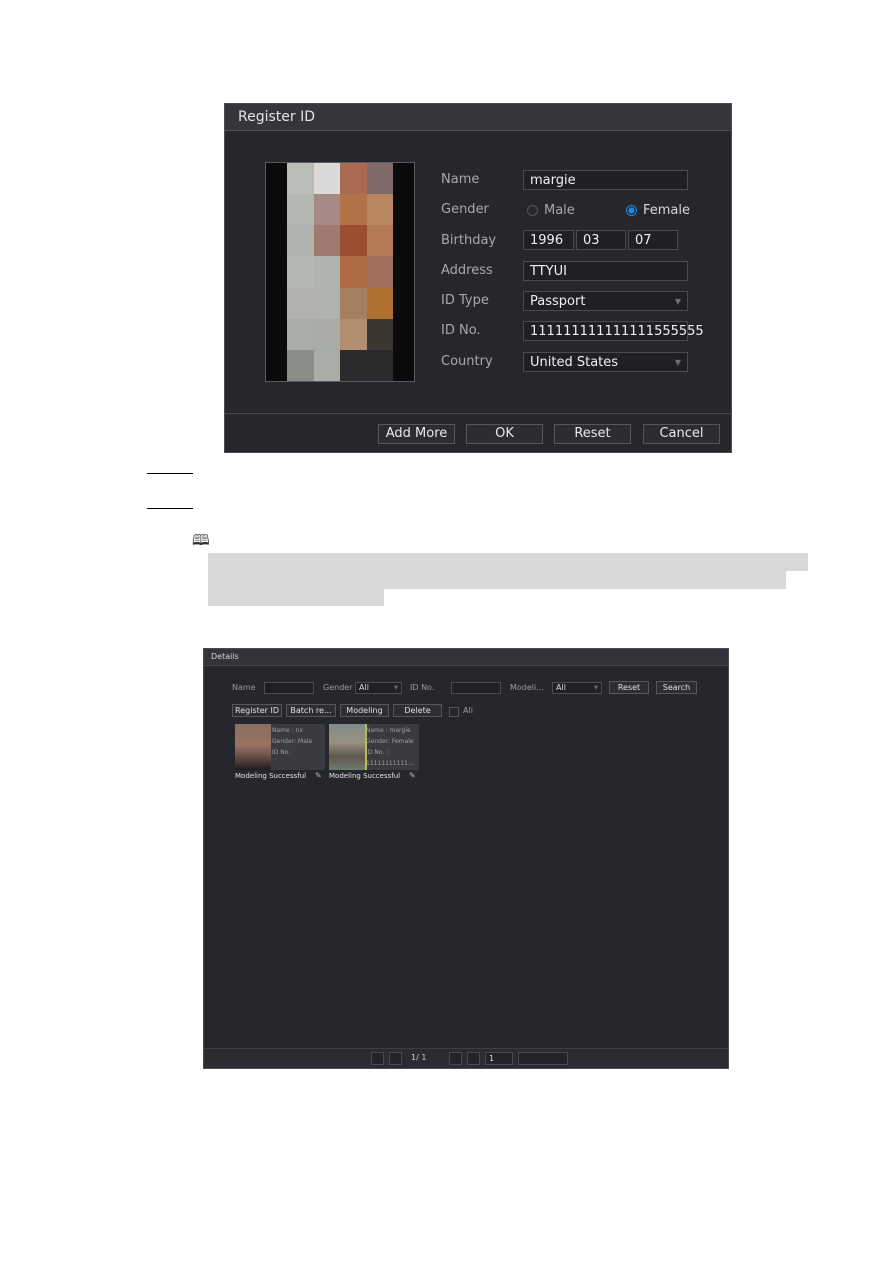 This screenshot has height=1263, width=893. What do you see at coordinates (658, 210) in the screenshot?
I see `gender-female-radio: Female` at bounding box center [658, 210].